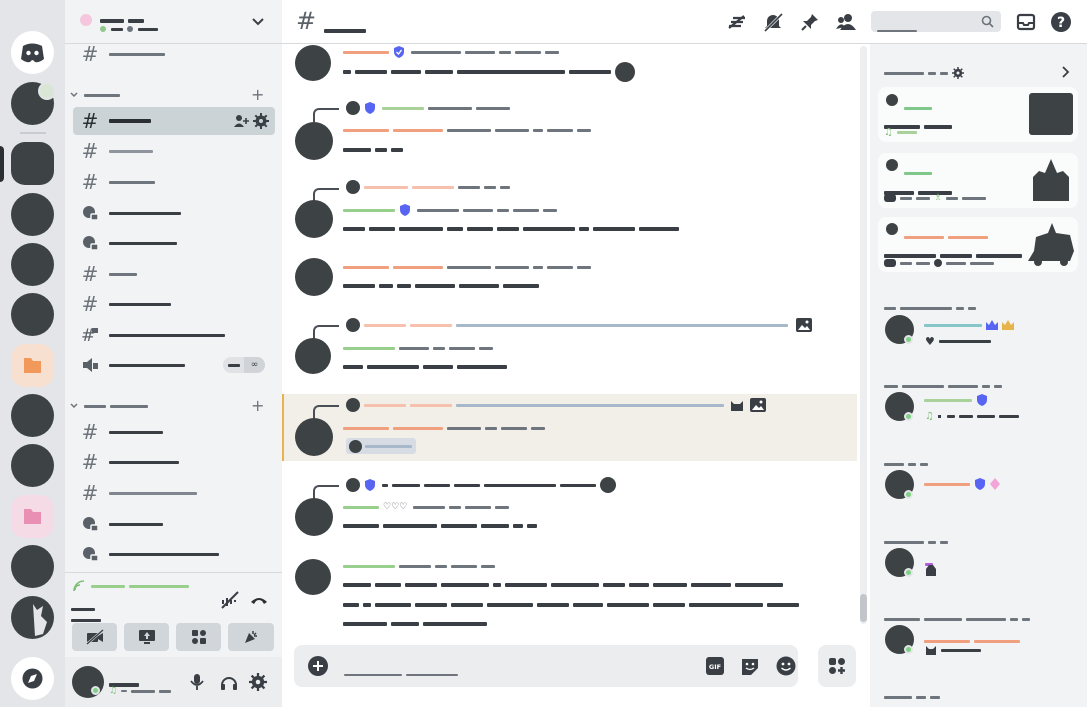  I want to click on camera-off-icon, so click(94, 637).